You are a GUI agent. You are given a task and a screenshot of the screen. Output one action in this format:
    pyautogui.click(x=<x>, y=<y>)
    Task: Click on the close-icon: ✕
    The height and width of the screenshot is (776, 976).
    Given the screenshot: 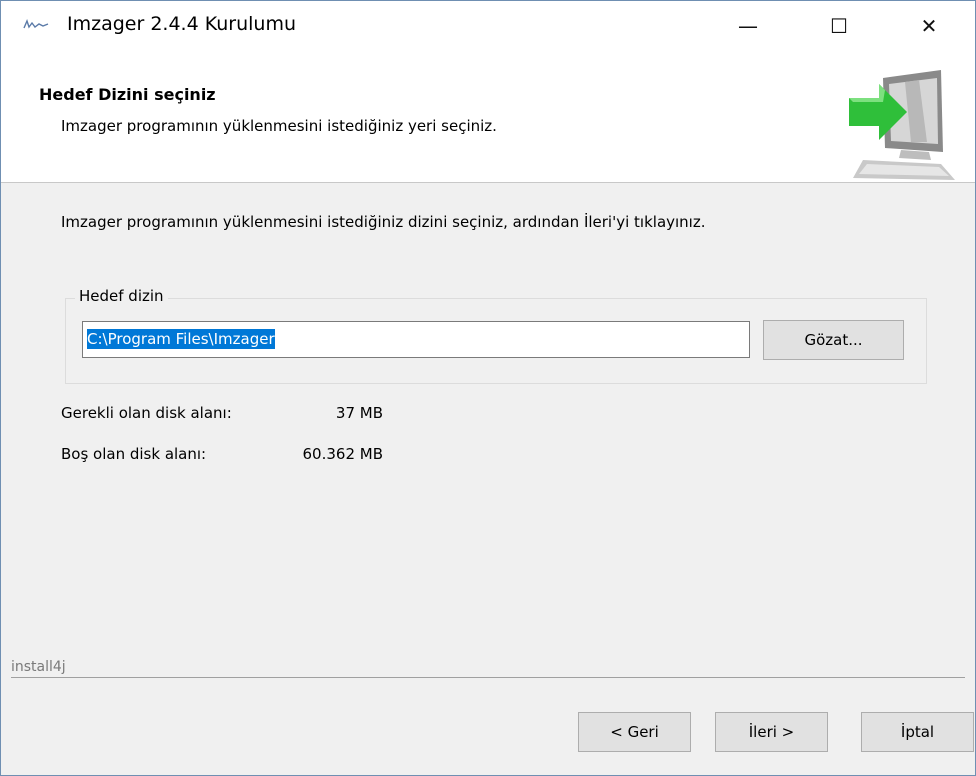 What is the action you would take?
    pyautogui.click(x=929, y=26)
    